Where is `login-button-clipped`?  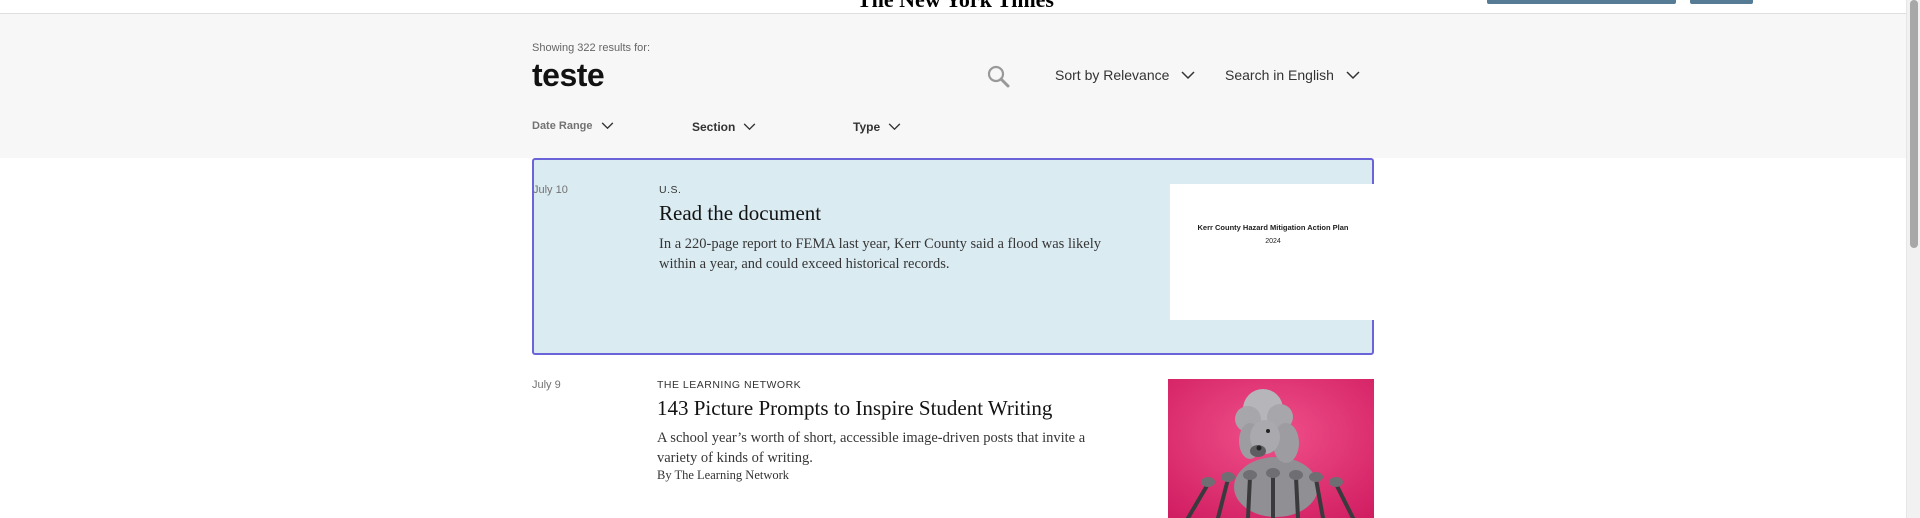 login-button-clipped is located at coordinates (1721, 2).